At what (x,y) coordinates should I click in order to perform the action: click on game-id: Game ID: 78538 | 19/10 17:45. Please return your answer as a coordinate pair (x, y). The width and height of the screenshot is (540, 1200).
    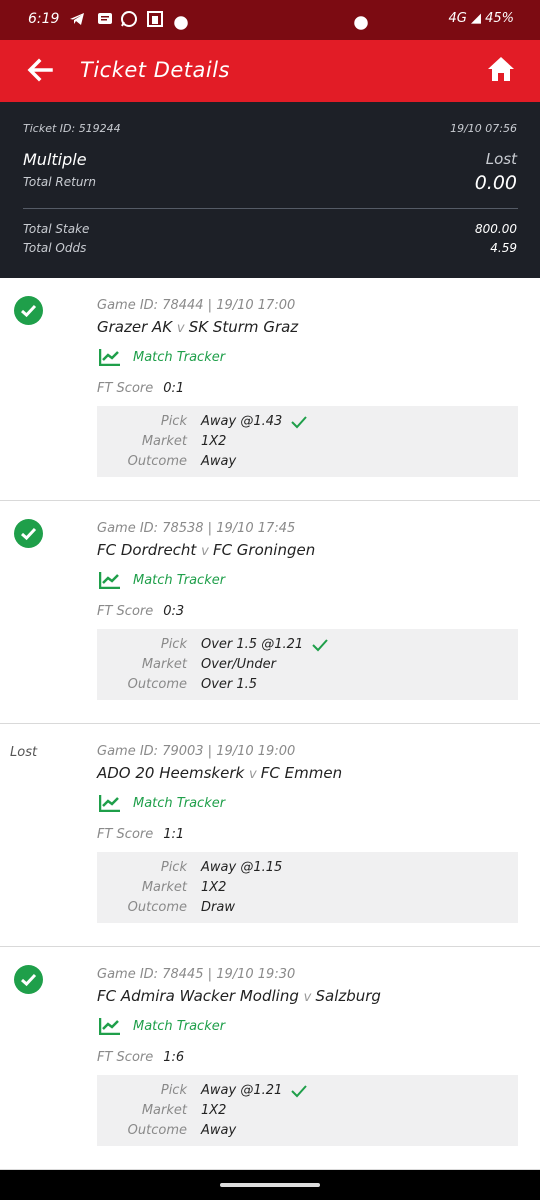
    Looking at the image, I should click on (196, 528).